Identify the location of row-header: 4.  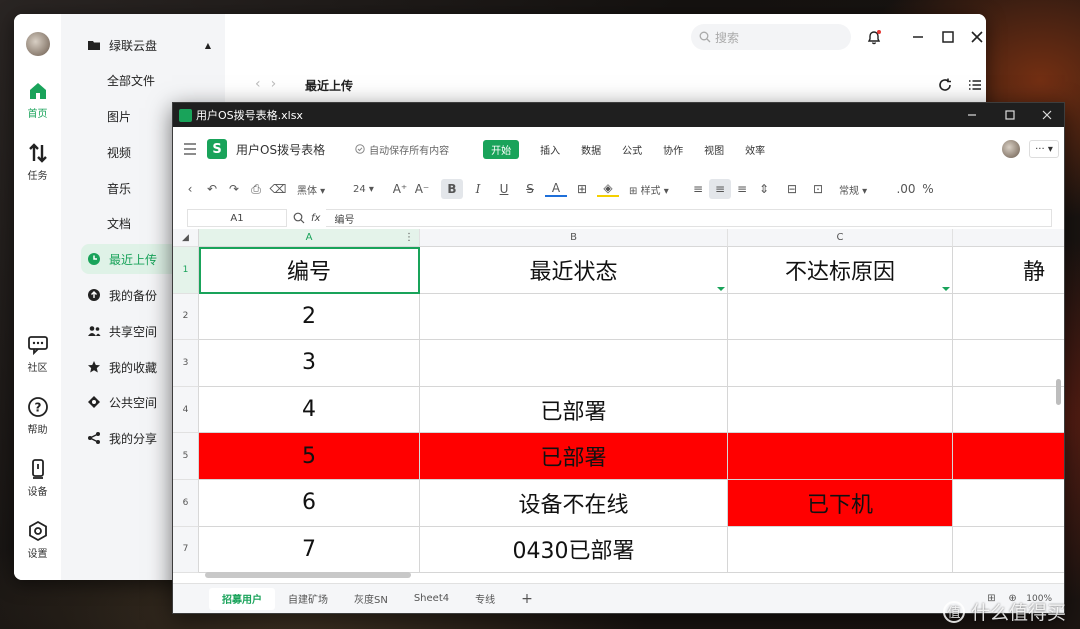
(186, 410).